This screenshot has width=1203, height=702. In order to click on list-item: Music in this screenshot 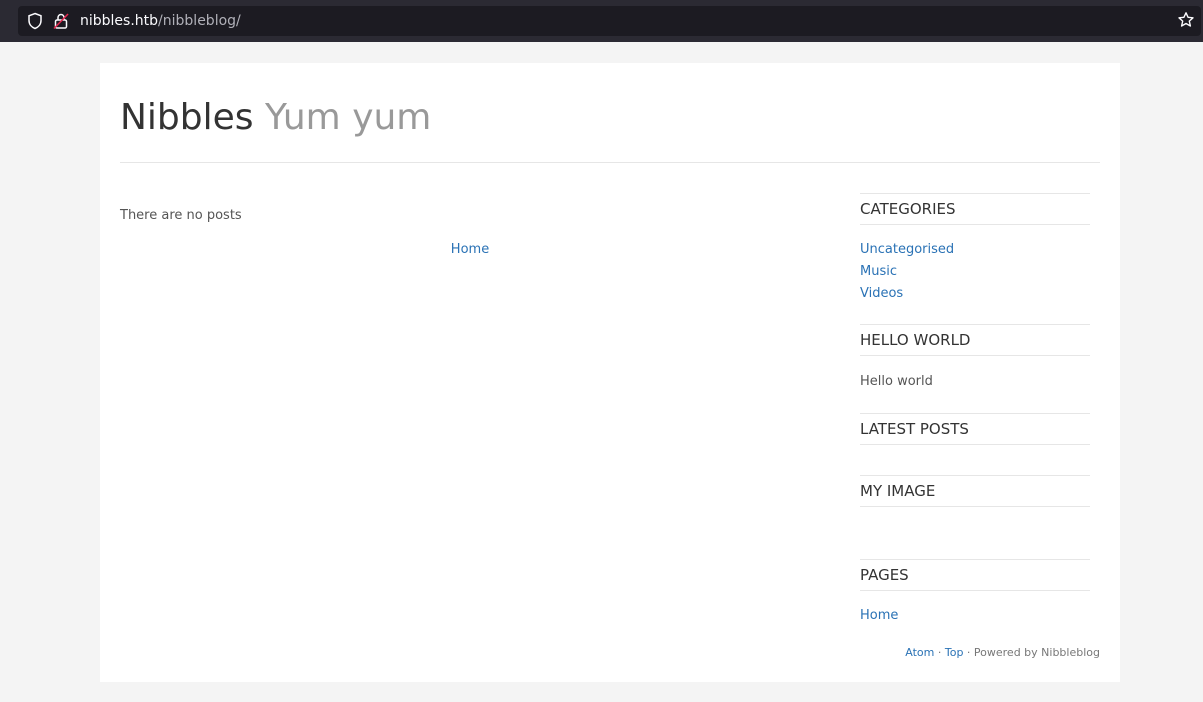, I will do `click(975, 272)`.